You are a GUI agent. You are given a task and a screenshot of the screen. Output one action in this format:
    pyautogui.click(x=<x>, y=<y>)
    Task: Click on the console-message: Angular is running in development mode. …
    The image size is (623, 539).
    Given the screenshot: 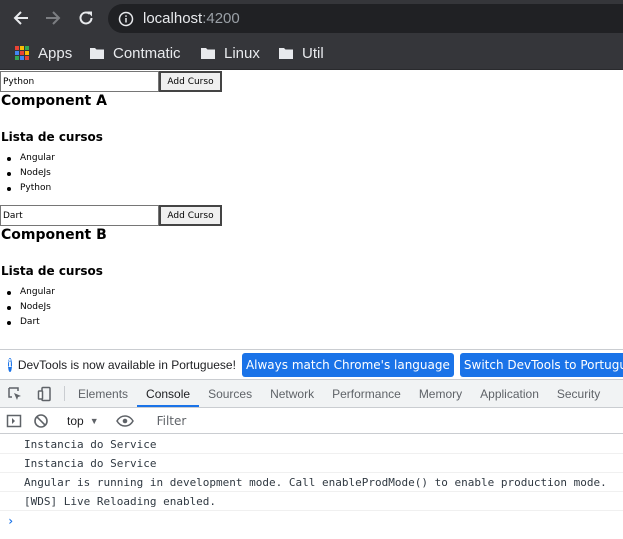 What is the action you would take?
    pyautogui.click(x=311, y=482)
    